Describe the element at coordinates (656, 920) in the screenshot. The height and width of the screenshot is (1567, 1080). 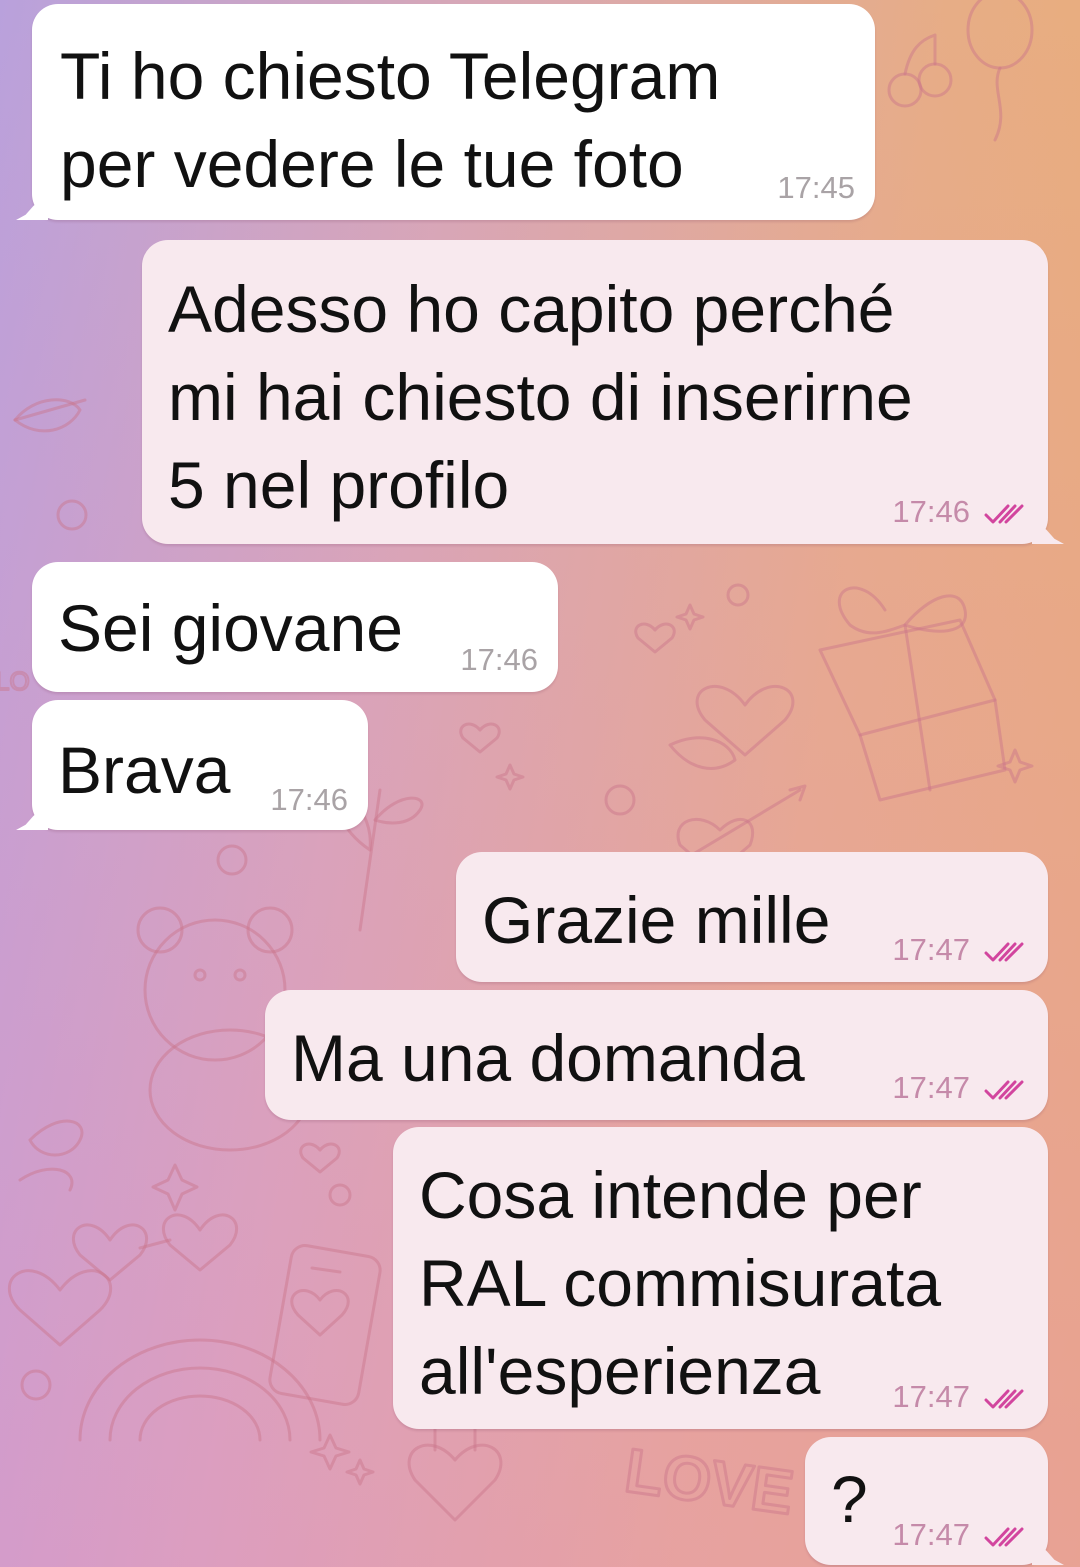
I see `message-text: Grazie mille` at that location.